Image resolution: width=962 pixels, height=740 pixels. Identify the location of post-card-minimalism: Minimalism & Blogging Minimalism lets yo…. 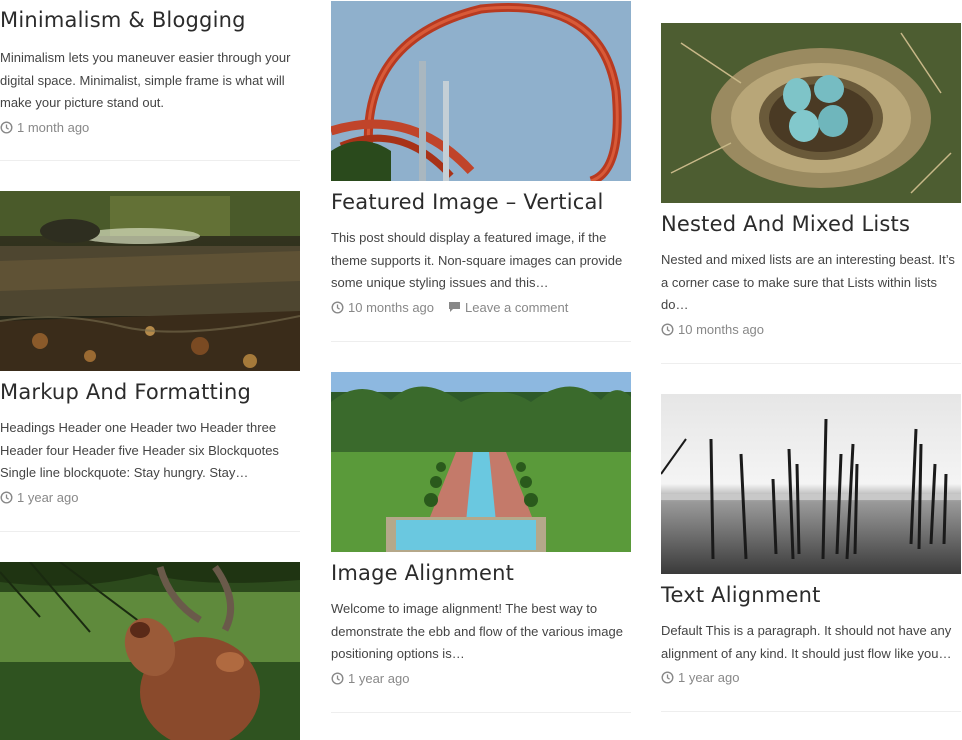
(150, 70).